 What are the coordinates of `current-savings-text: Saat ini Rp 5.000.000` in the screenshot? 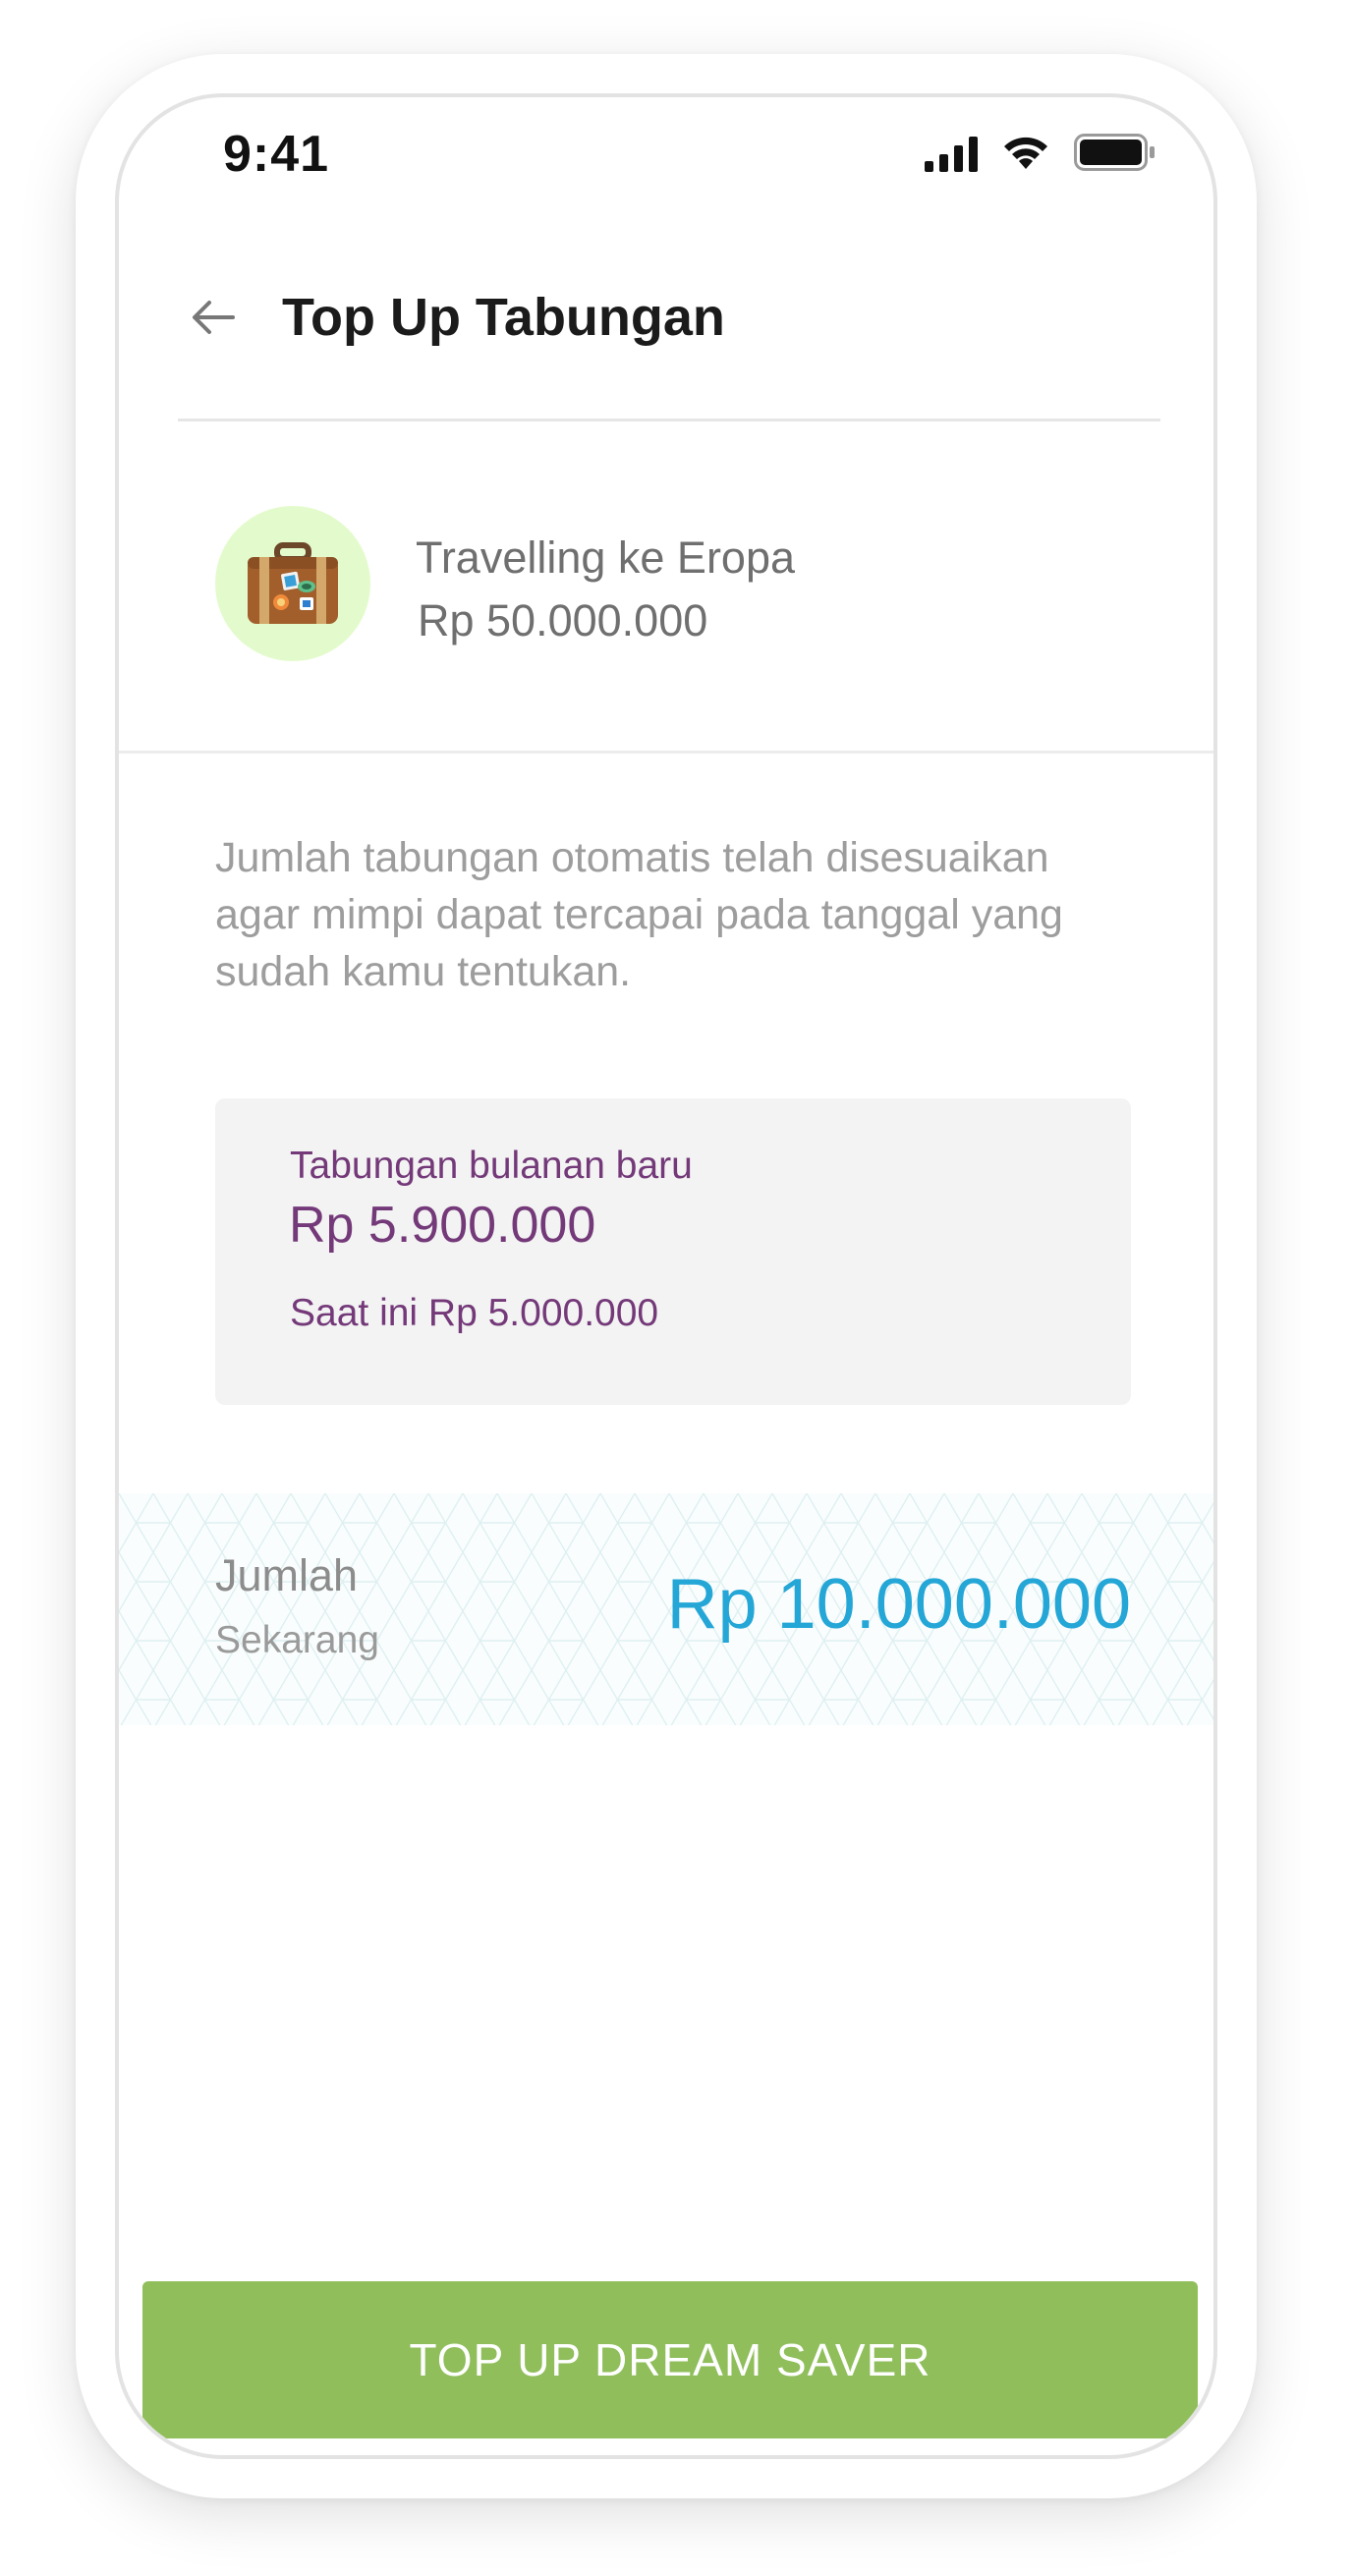 It's located at (474, 1313).